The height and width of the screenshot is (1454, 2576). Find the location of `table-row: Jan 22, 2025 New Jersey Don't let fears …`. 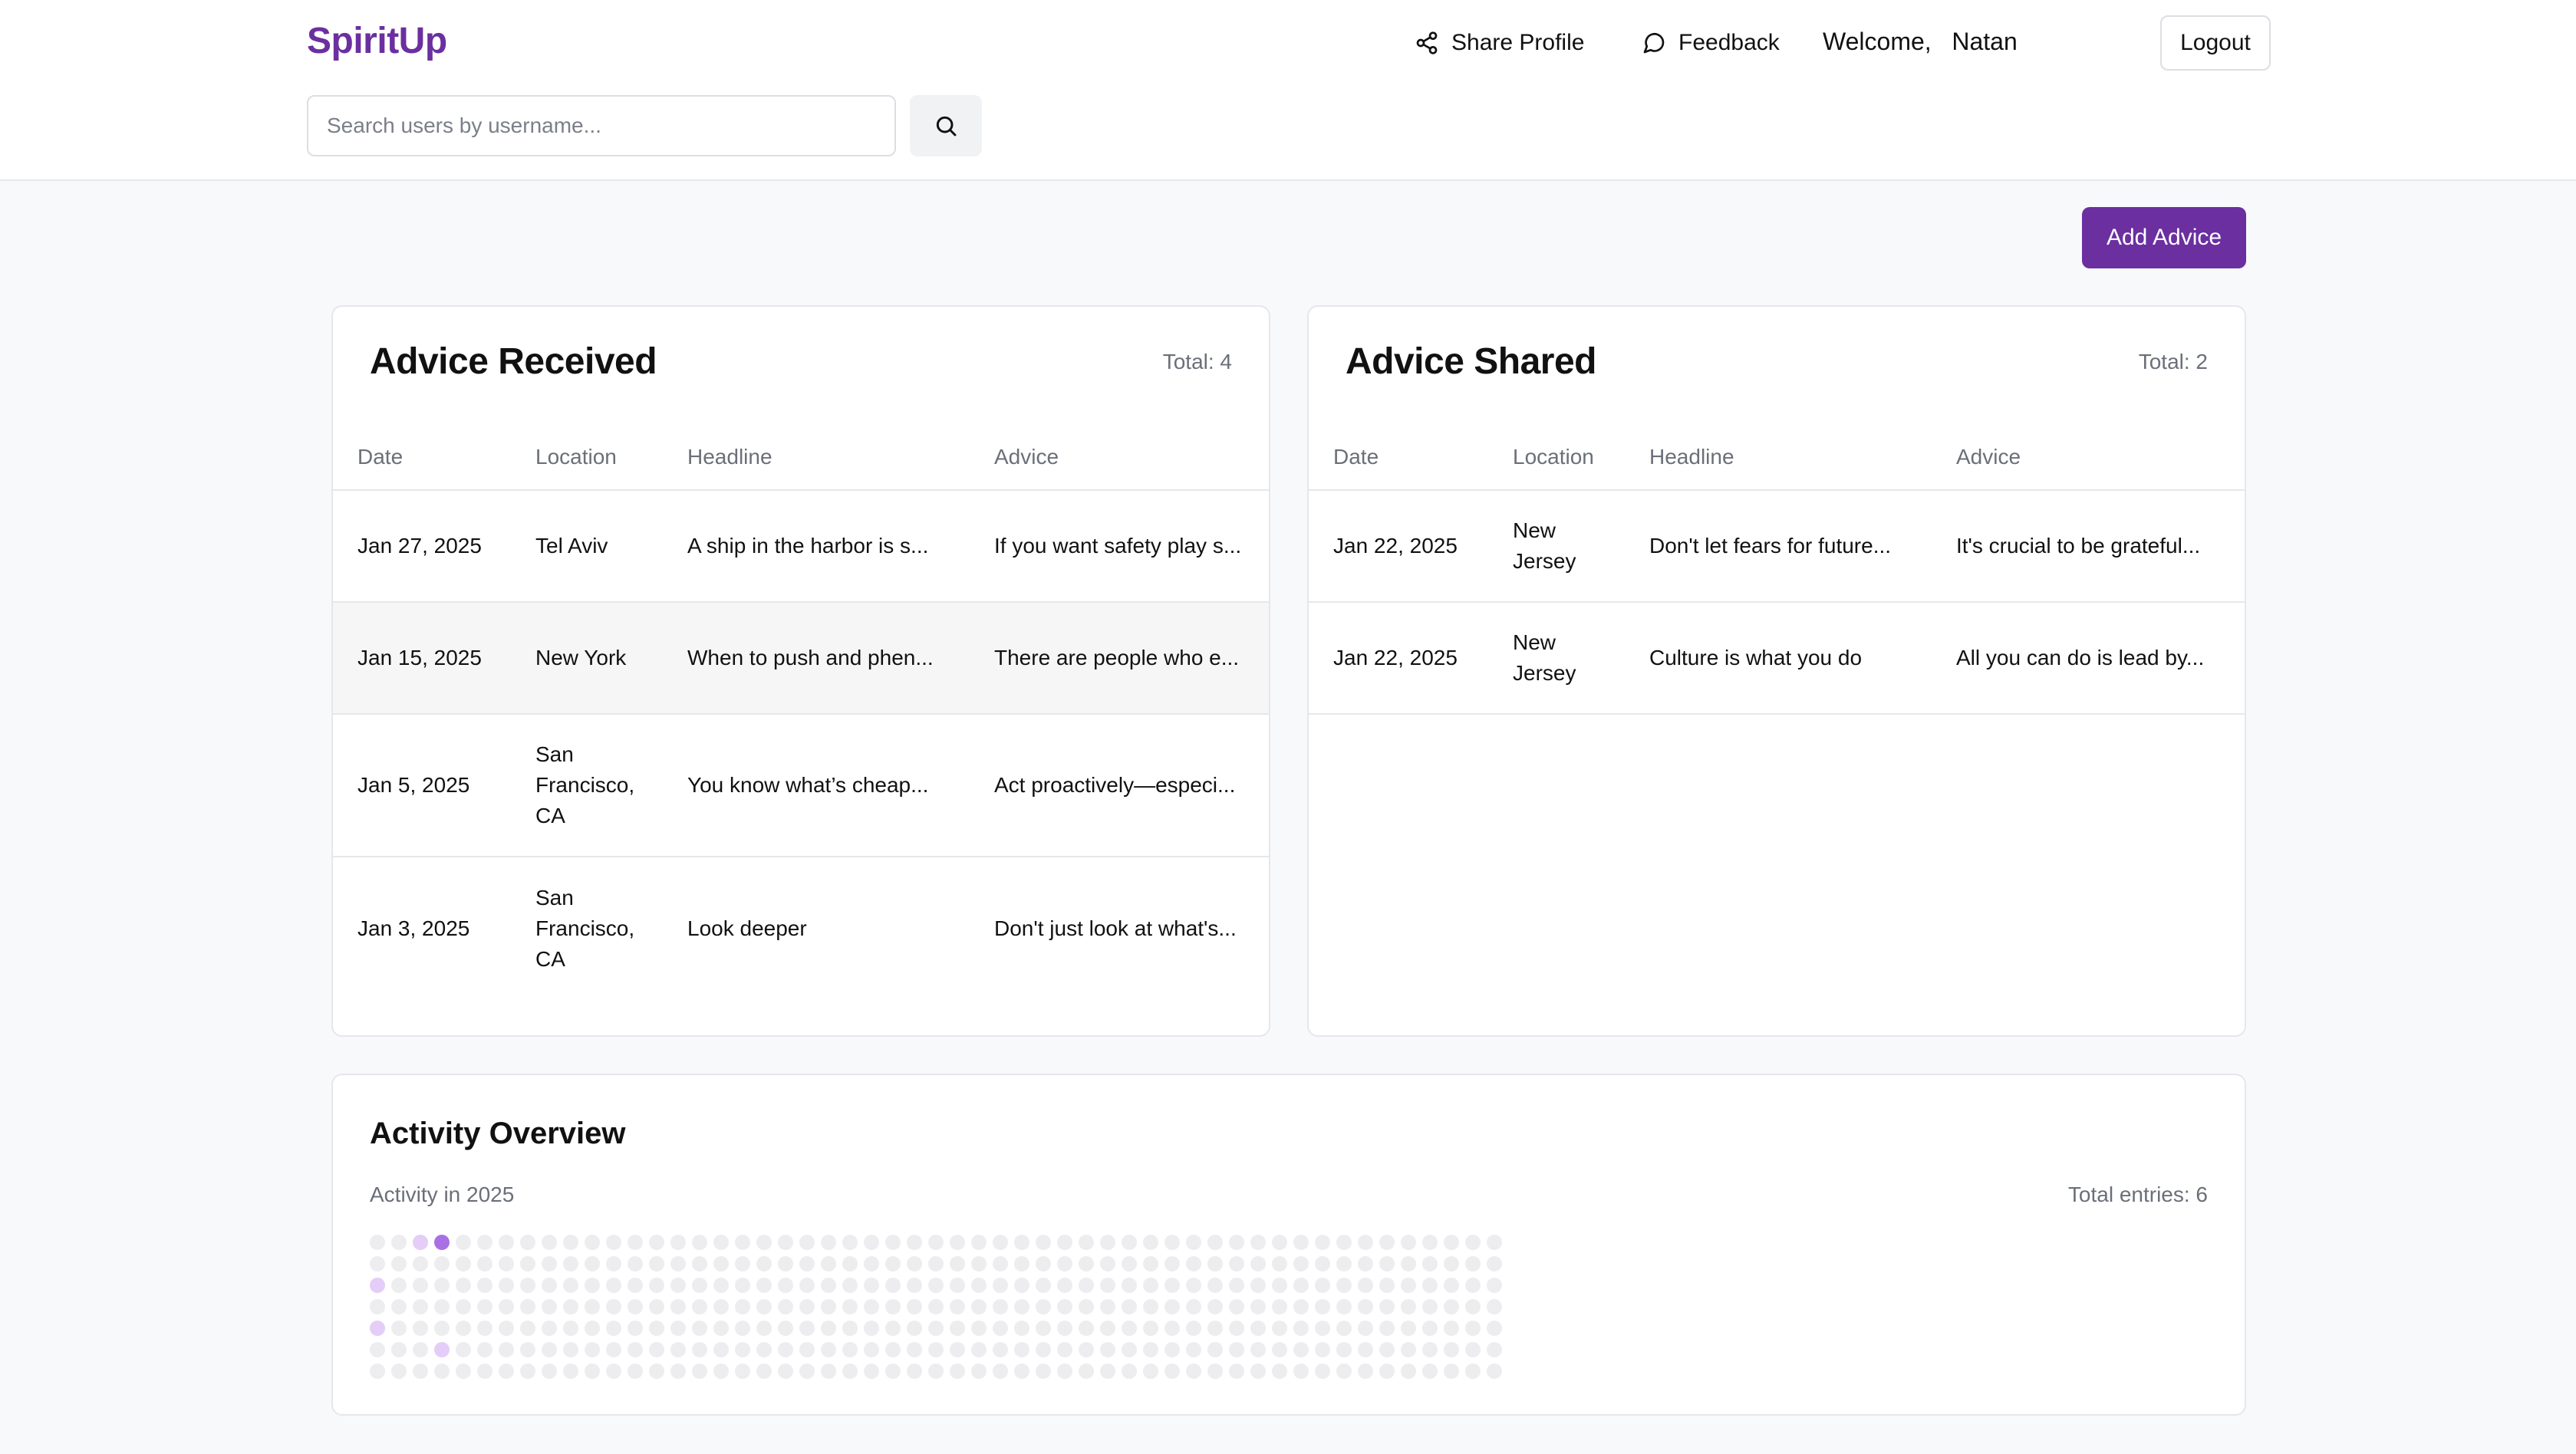

table-row: Jan 22, 2025 New Jersey Don't let fears … is located at coordinates (1777, 547).